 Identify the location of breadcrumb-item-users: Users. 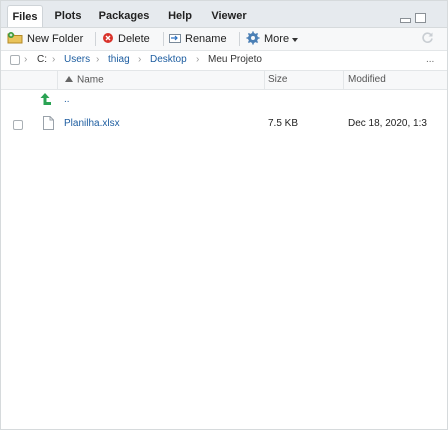
(77, 59).